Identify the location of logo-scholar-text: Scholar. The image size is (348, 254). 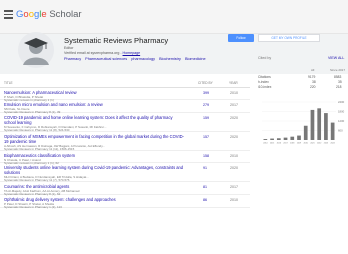
(64, 14).